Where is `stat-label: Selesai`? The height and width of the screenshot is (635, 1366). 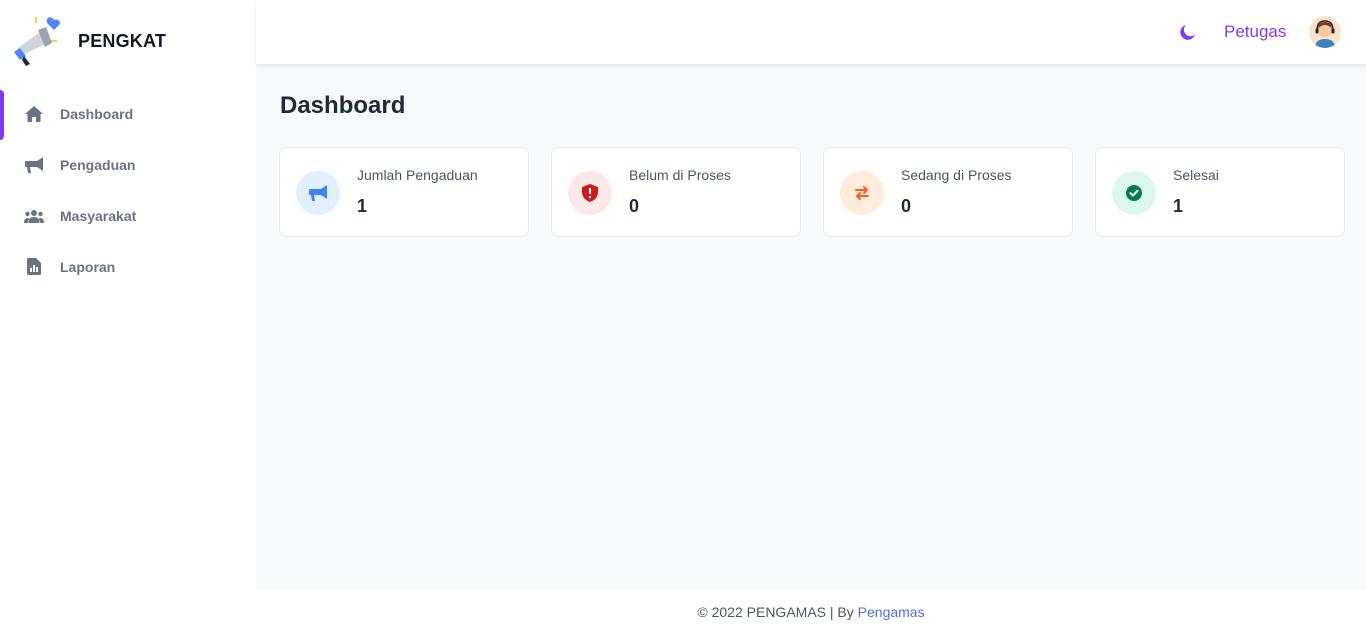 stat-label: Selesai is located at coordinates (1196, 175).